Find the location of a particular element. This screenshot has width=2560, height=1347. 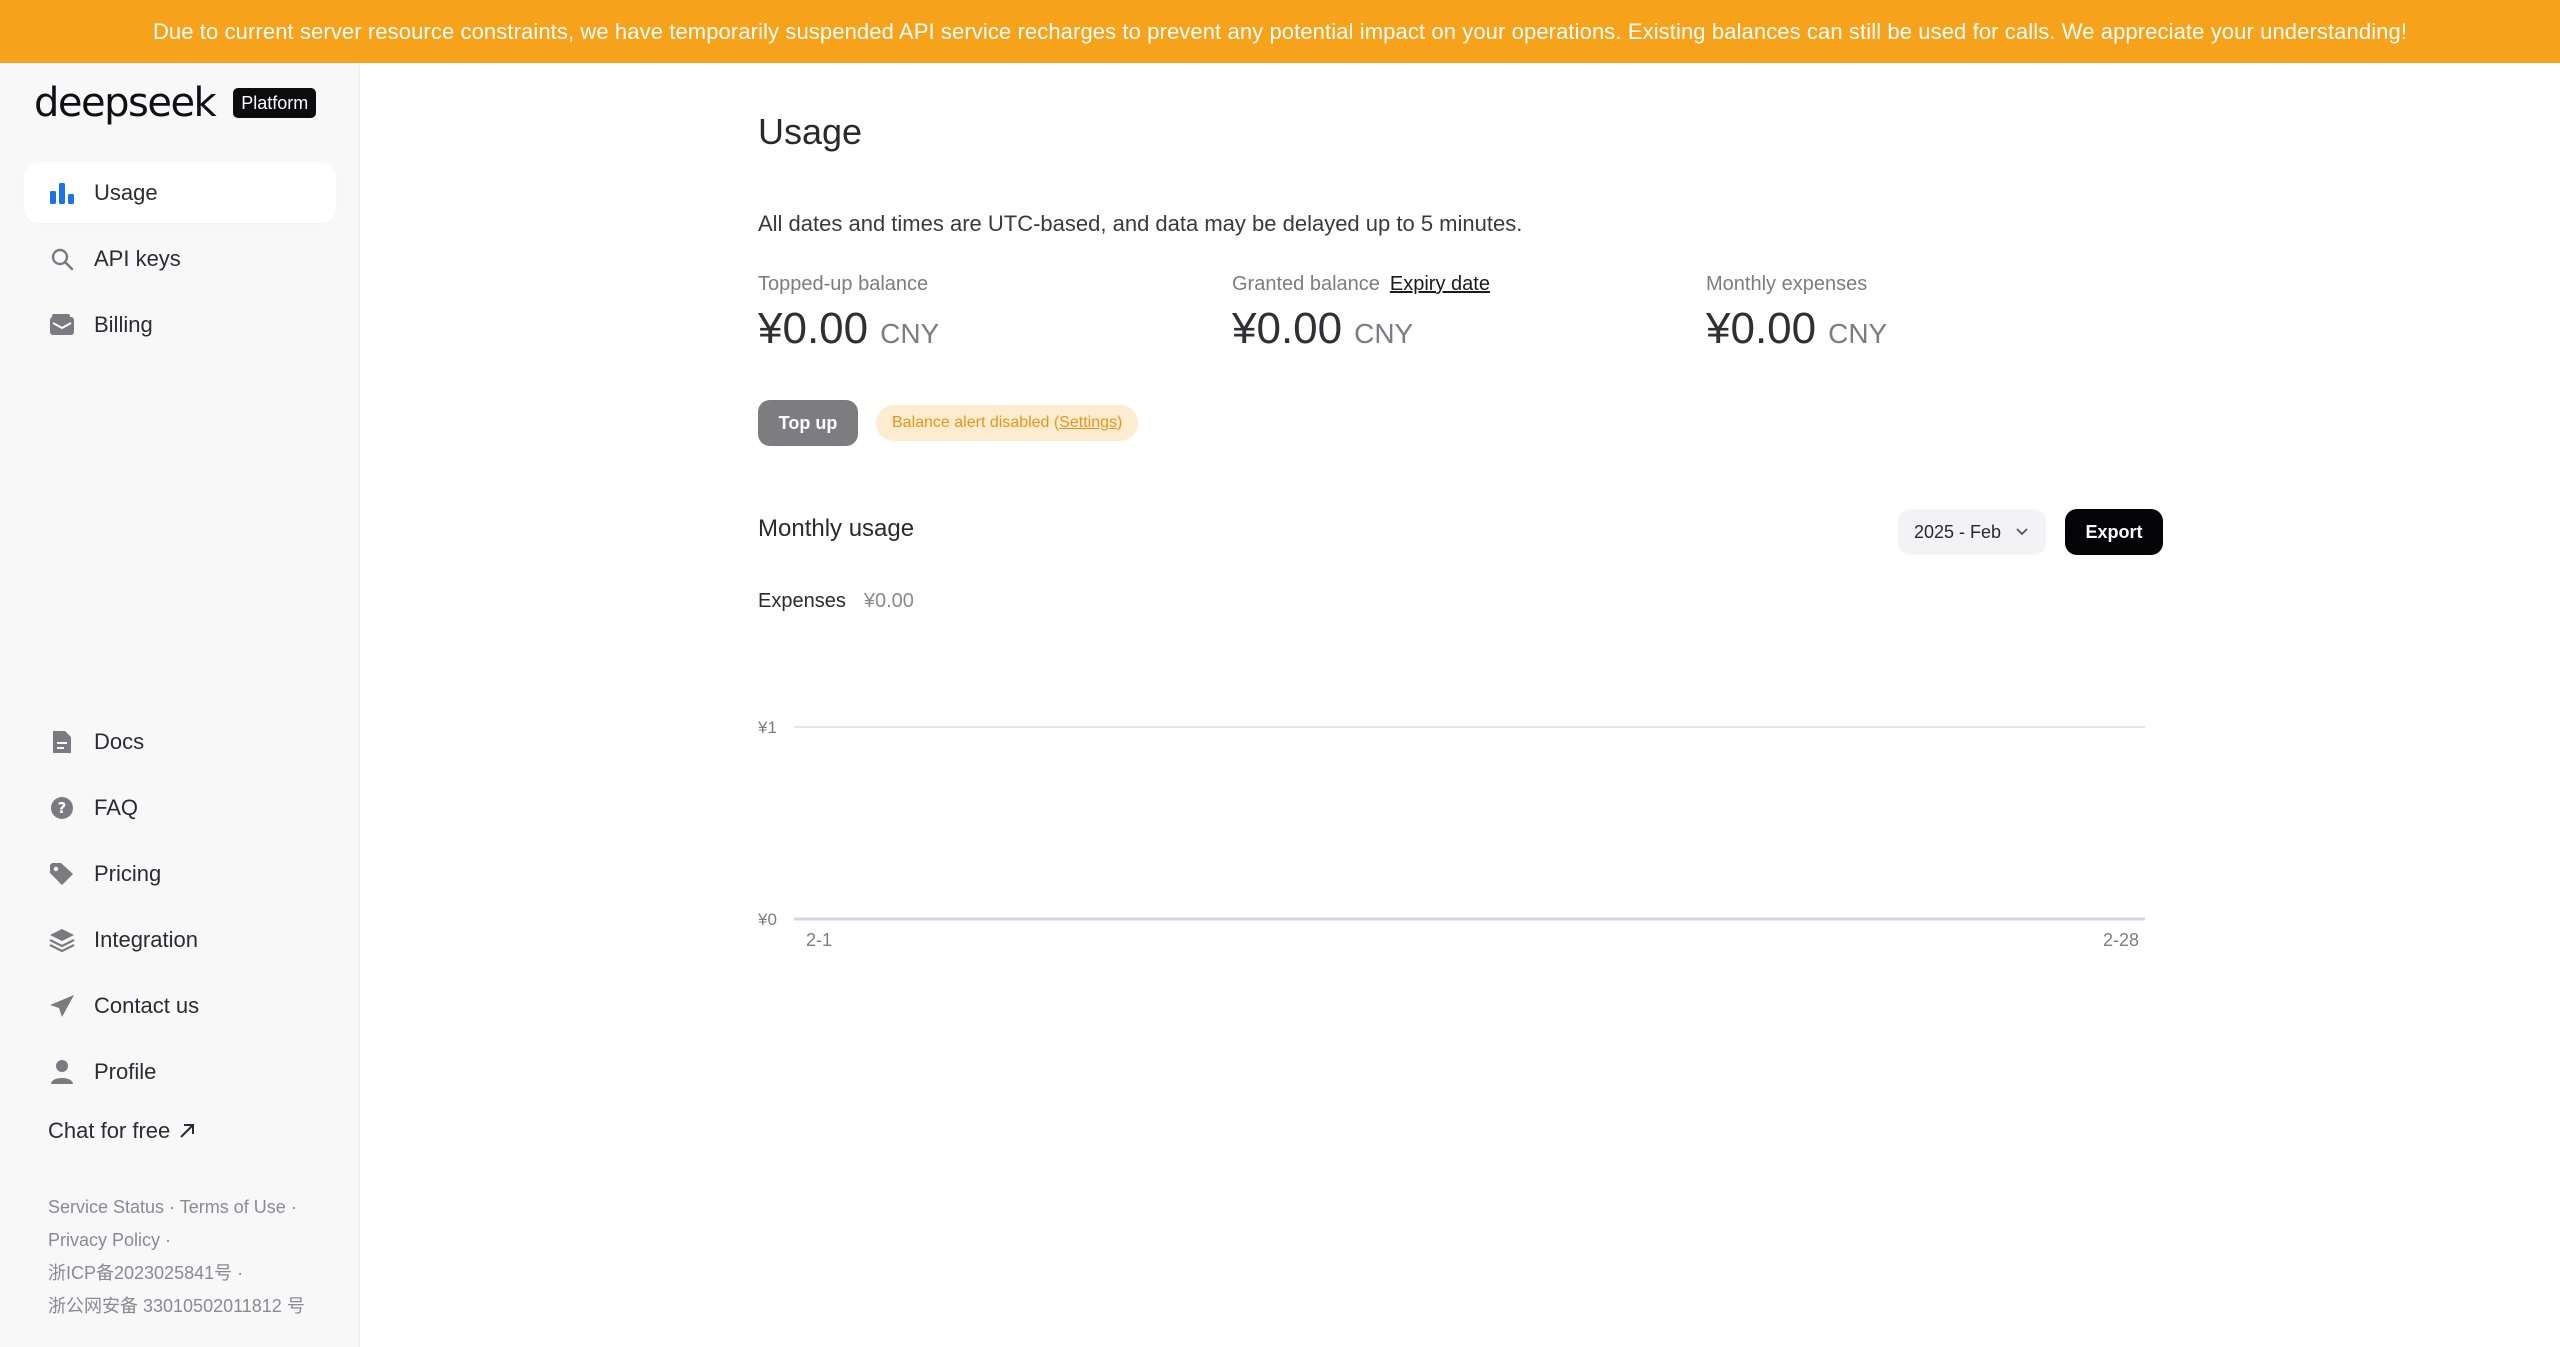

question-icon: ? is located at coordinates (62, 808).